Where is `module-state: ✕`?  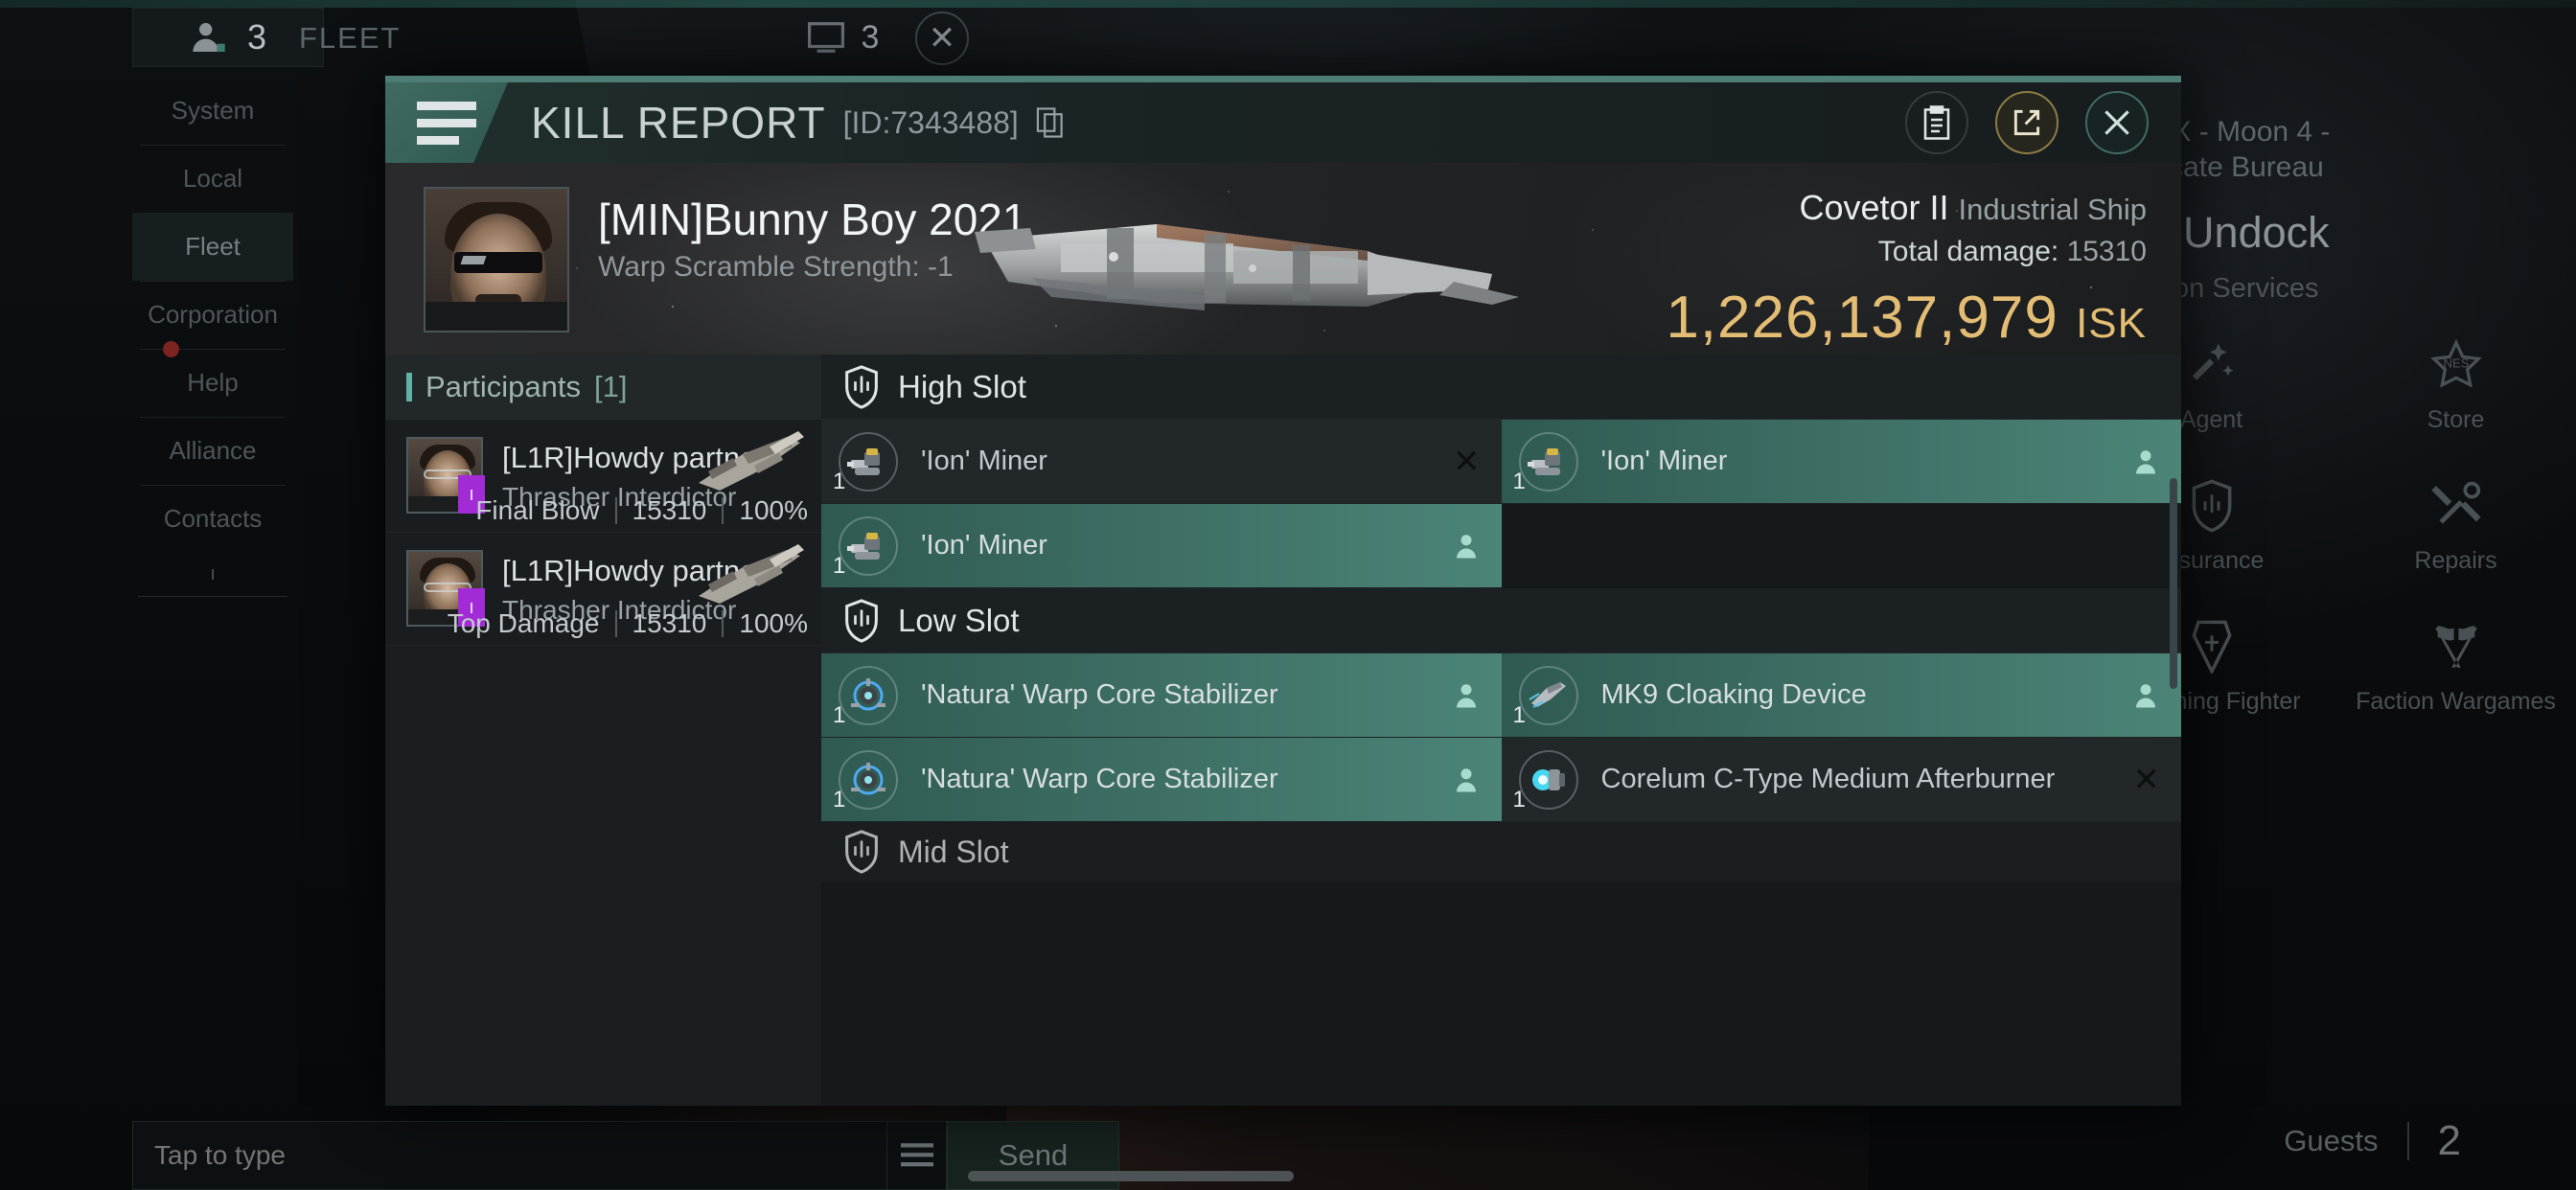
module-state: ✕ is located at coordinates (1467, 462).